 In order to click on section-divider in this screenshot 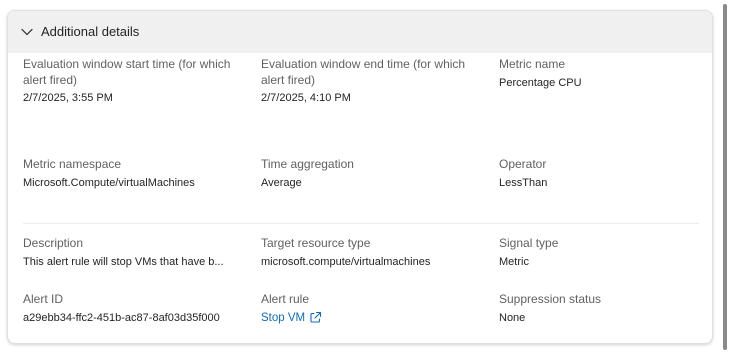, I will do `click(361, 223)`.